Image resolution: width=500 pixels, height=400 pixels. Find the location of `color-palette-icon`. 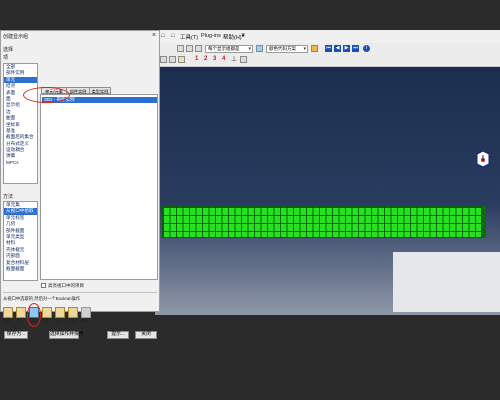

color-palette-icon is located at coordinates (314, 48).